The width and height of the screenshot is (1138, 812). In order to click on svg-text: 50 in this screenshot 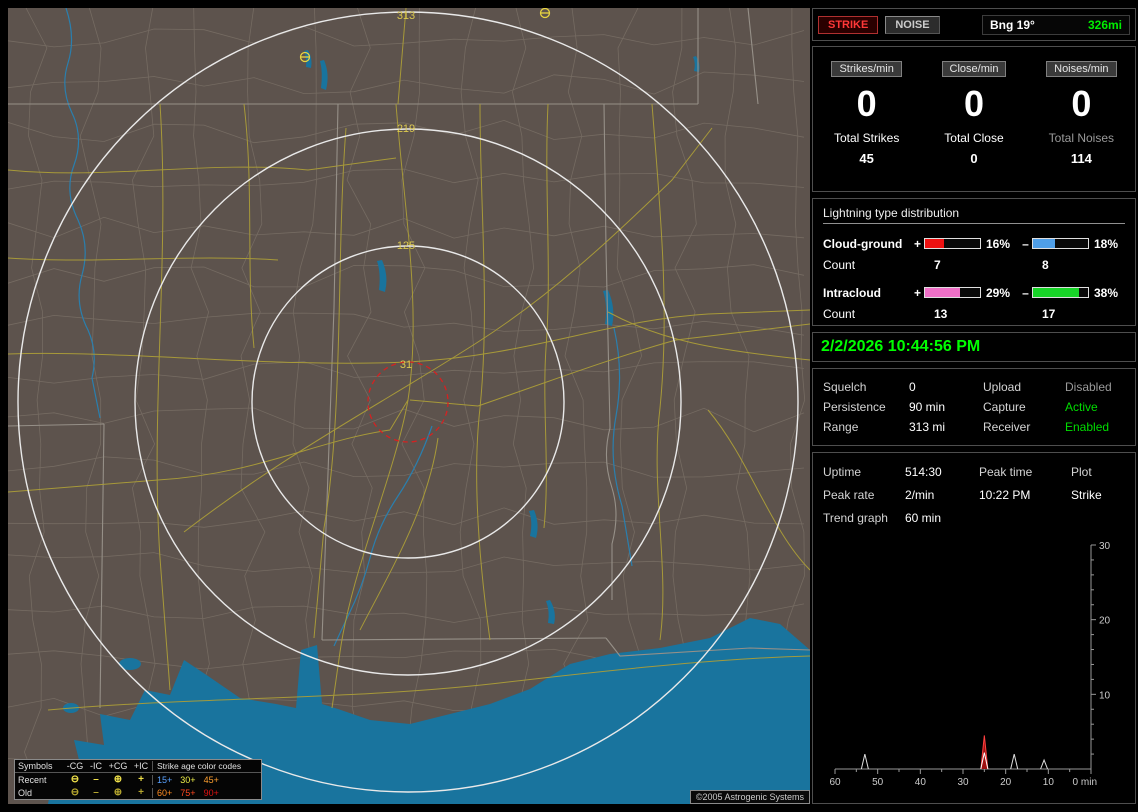, I will do `click(878, 782)`.